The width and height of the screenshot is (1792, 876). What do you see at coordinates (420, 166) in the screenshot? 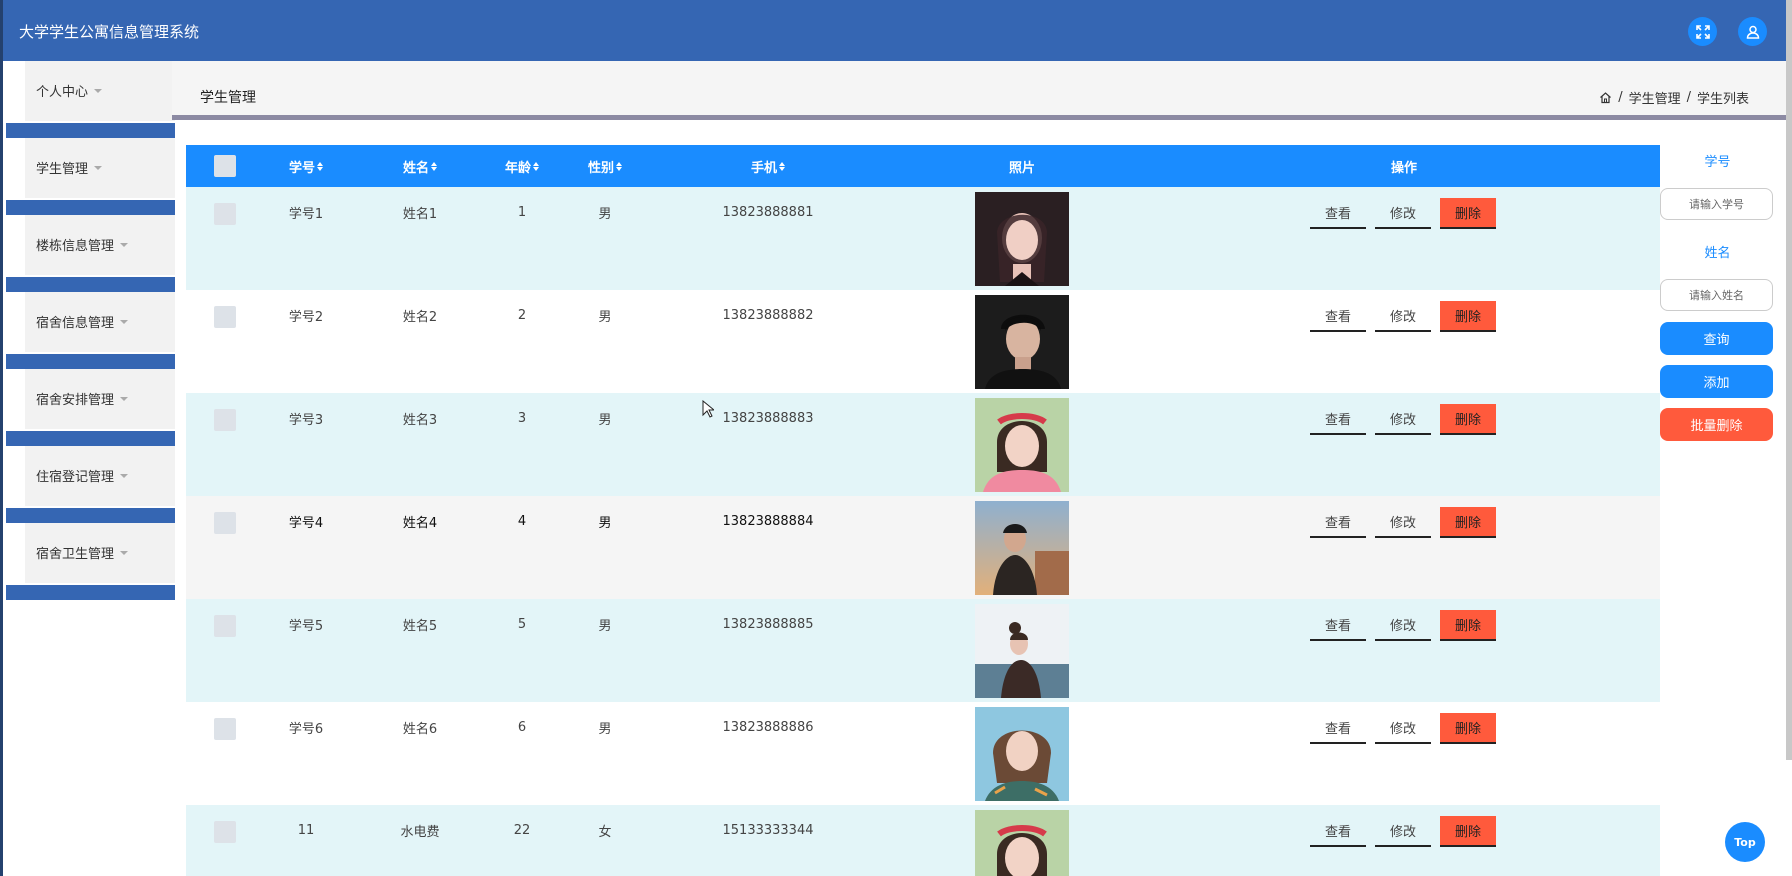
I see `column-header-name: 姓名` at bounding box center [420, 166].